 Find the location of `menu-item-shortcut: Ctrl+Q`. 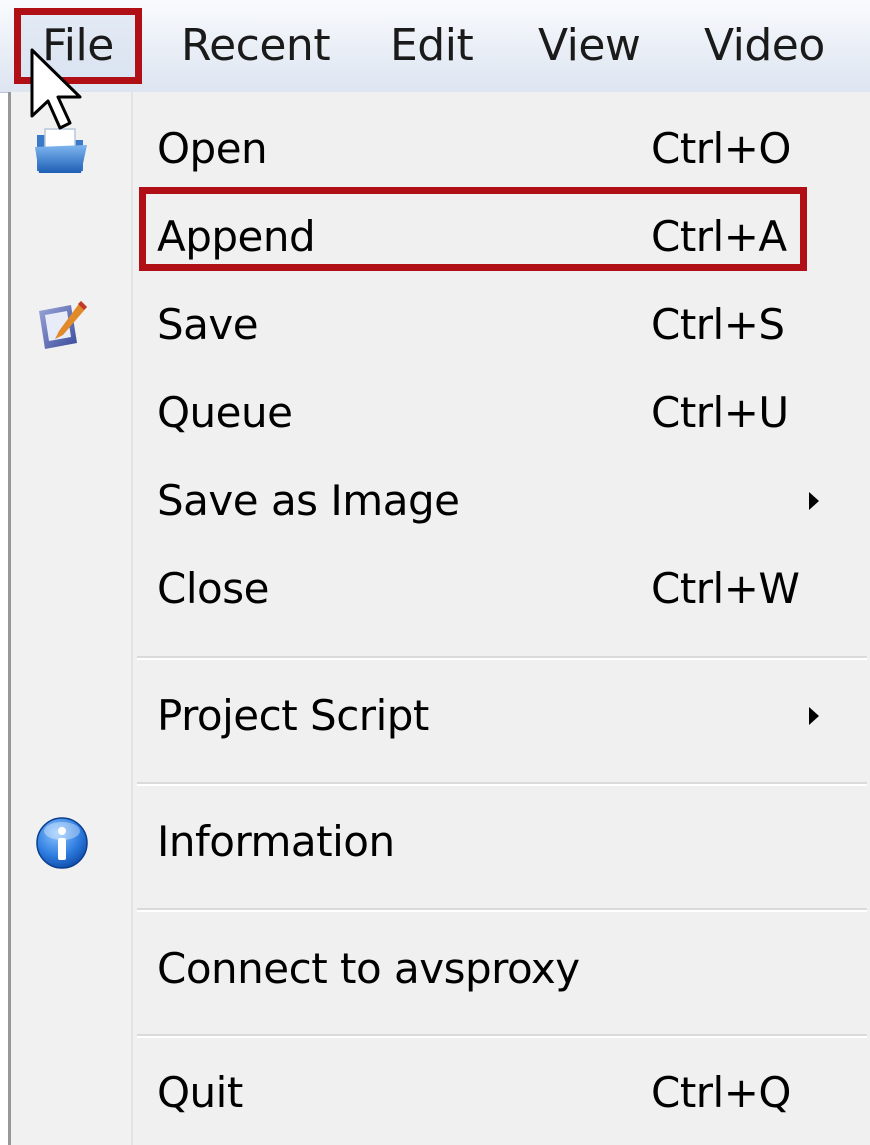

menu-item-shortcut: Ctrl+Q is located at coordinates (721, 1092).